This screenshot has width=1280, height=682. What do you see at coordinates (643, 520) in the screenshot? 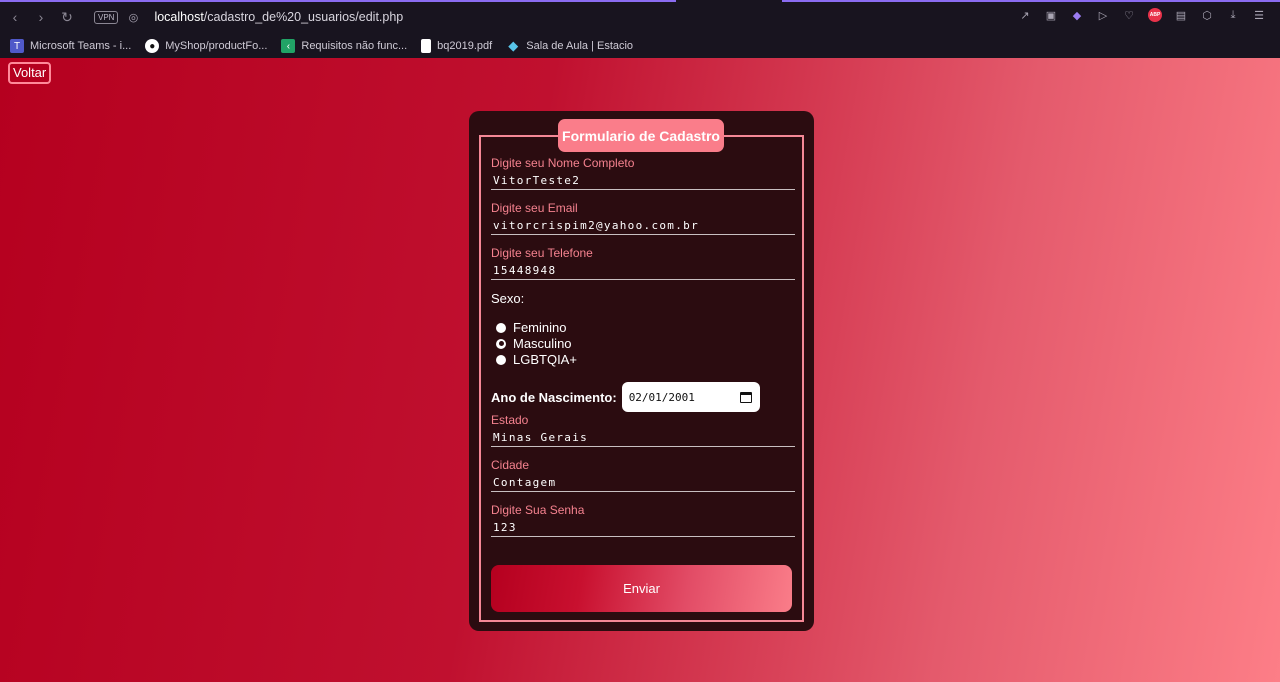
I see `senha-field: Digite Sua Senha 123` at bounding box center [643, 520].